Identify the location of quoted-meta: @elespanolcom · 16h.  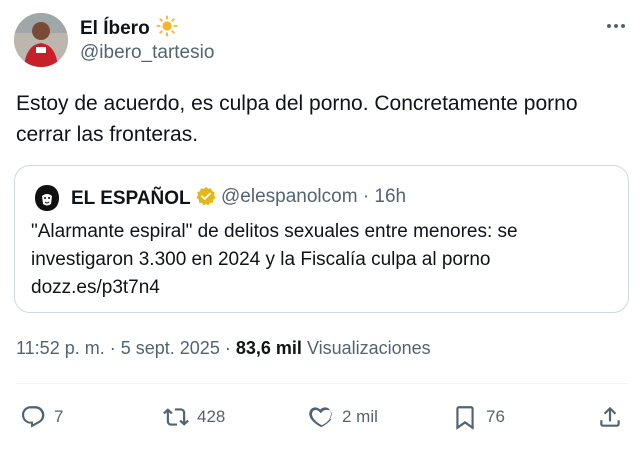
(313, 197).